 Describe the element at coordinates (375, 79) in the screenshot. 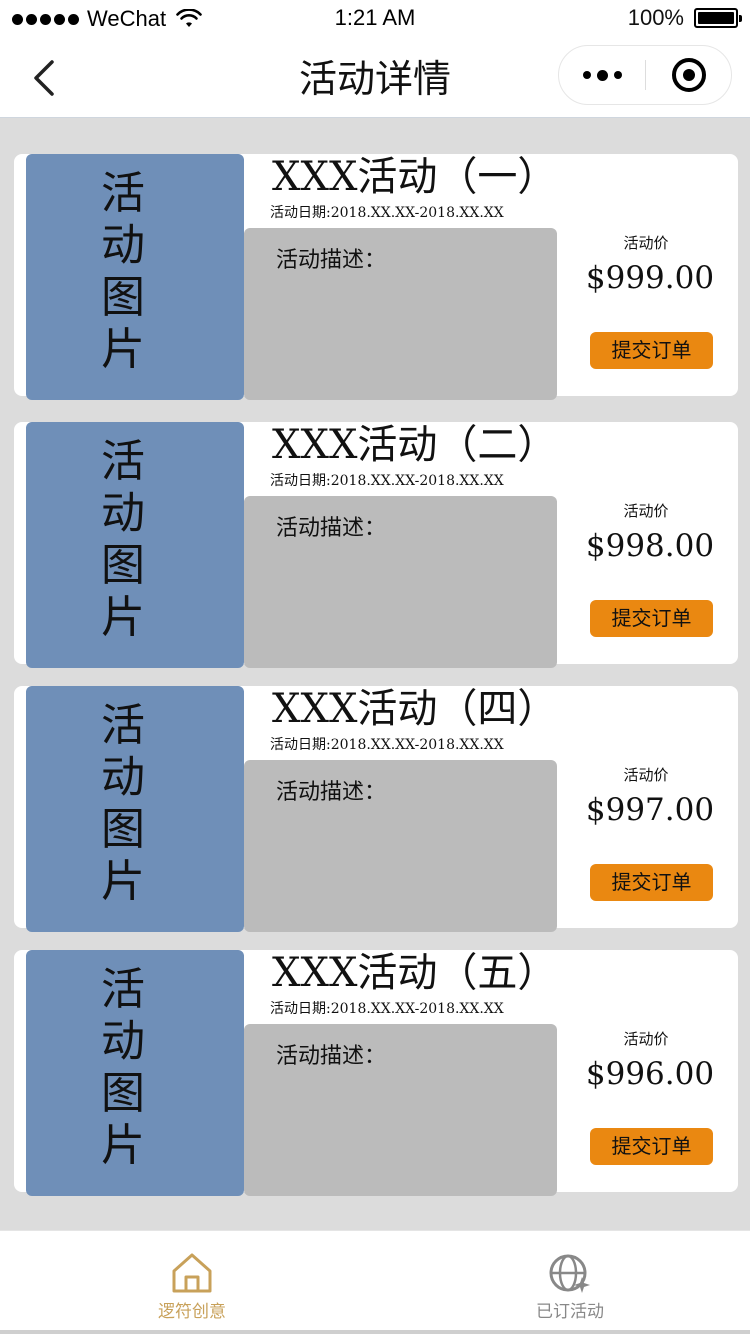

I see `nav-bar: 活动详情` at that location.